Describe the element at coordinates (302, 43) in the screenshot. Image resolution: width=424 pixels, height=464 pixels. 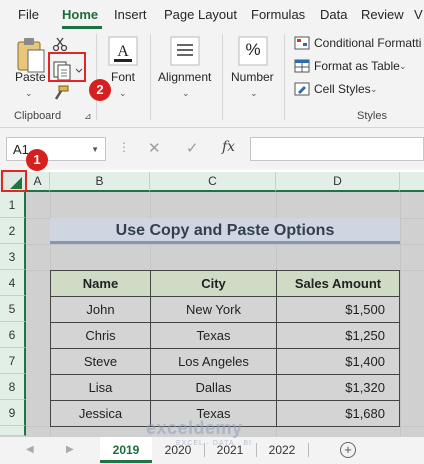
I see `conditional-formatting-icon` at that location.